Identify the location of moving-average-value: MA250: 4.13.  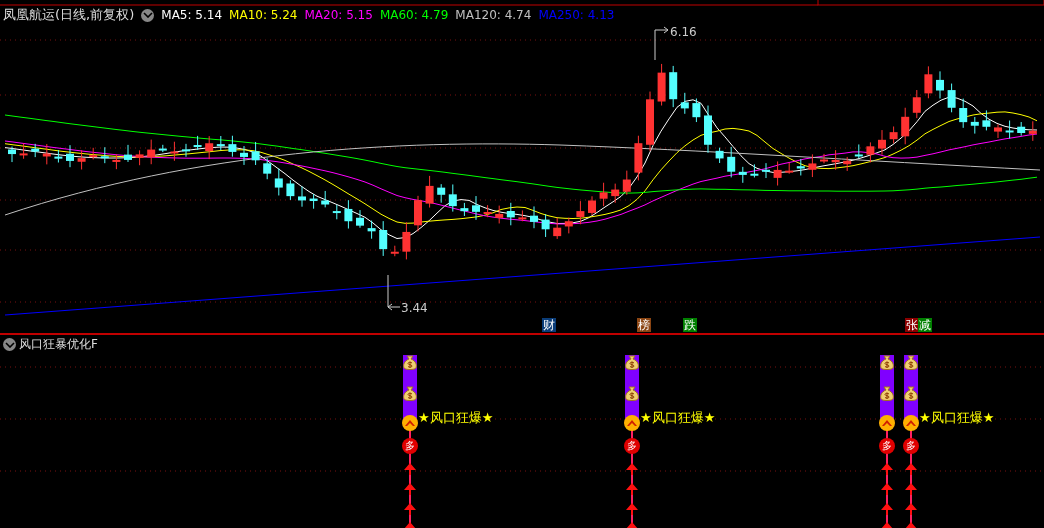
(576, 15).